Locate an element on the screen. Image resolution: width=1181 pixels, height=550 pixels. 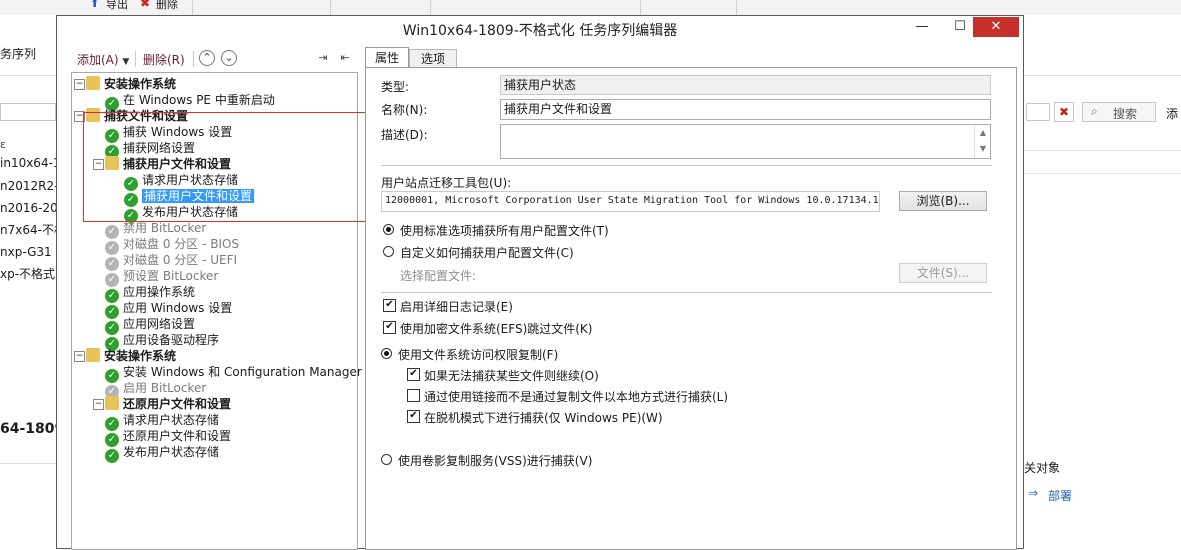
tree-item: ✓ 安装 Windows 和 Configuration Manager is located at coordinates (233, 373).